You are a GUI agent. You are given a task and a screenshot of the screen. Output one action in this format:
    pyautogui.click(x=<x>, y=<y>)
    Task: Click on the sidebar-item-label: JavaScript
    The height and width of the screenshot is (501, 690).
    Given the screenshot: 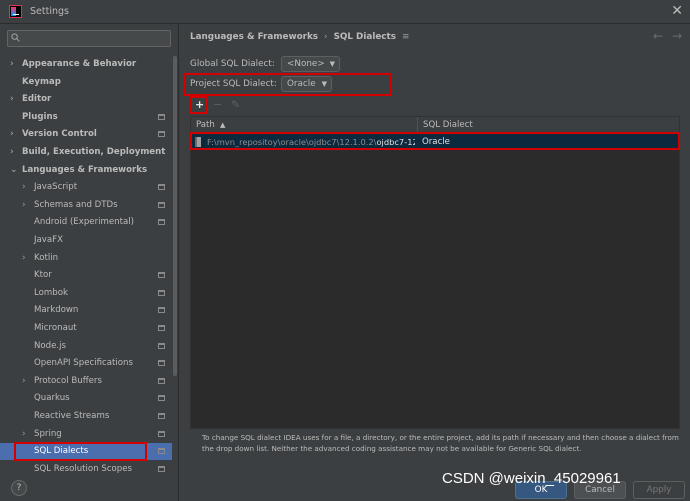 What is the action you would take?
    pyautogui.click(x=56, y=187)
    